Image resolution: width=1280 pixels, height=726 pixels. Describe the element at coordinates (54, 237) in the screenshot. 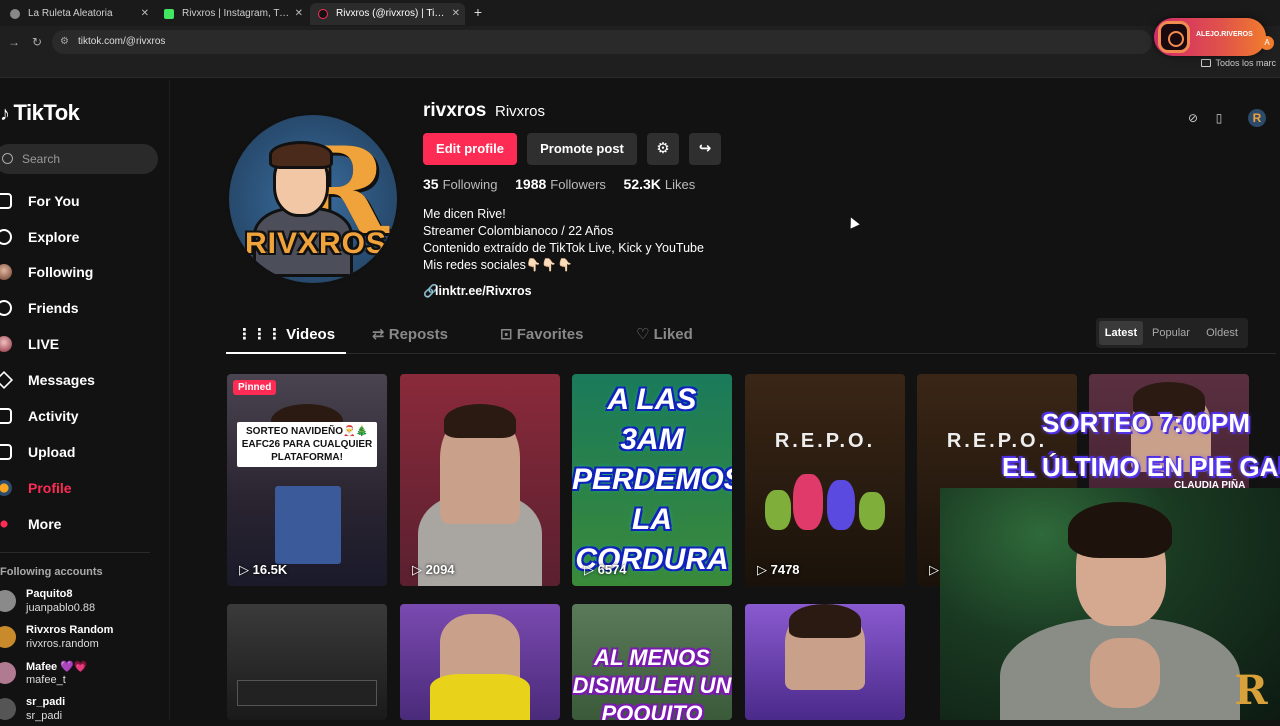

I see `nav-label: Explore` at that location.